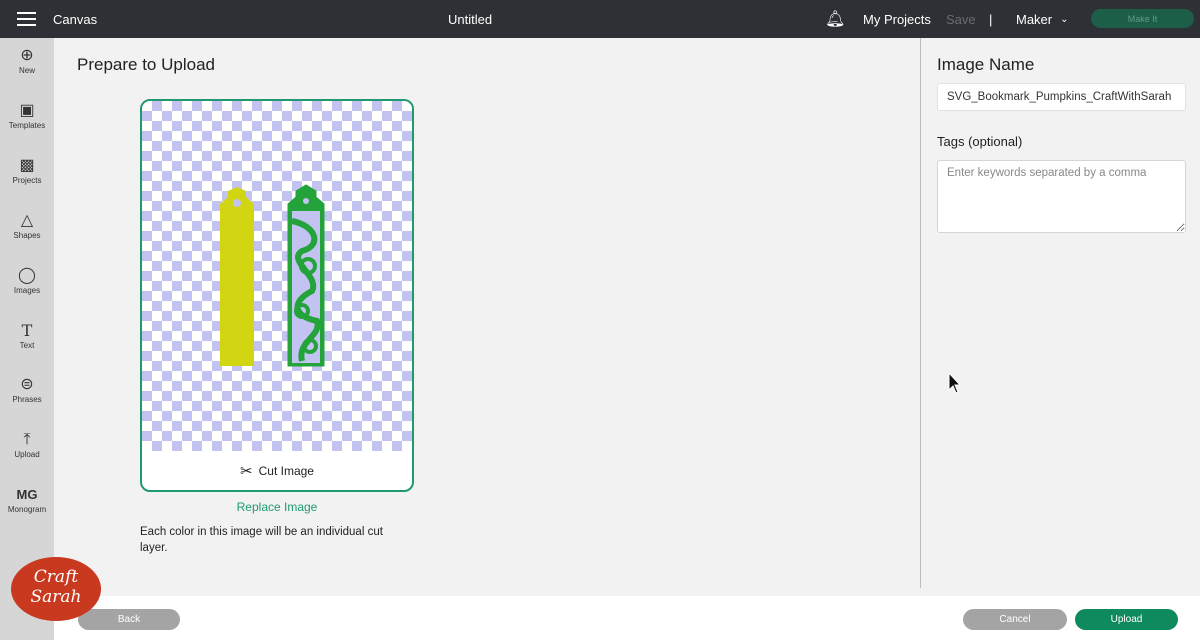 The image size is (1200, 640). I want to click on panel-divider, so click(920, 313).